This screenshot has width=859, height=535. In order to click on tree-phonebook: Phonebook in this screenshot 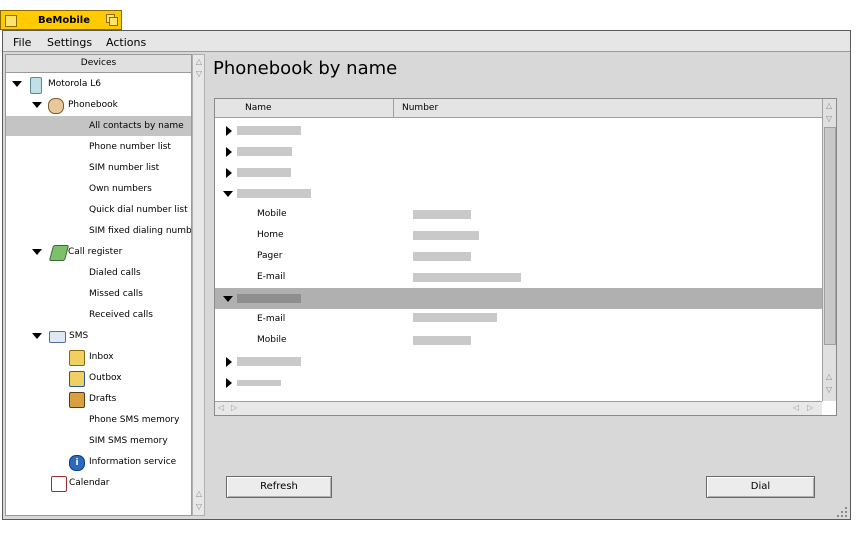, I will do `click(98, 105)`.